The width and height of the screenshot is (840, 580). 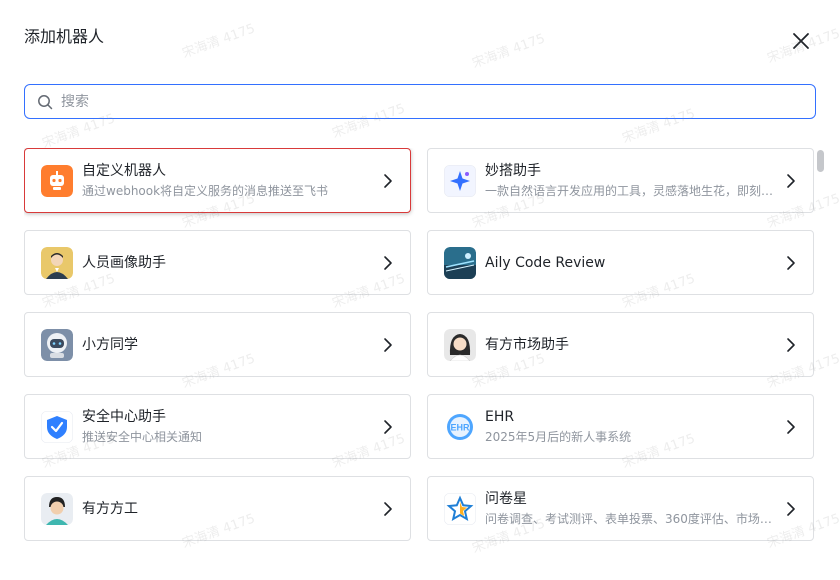 I want to click on robot-name: 自定义机器人, so click(x=124, y=171).